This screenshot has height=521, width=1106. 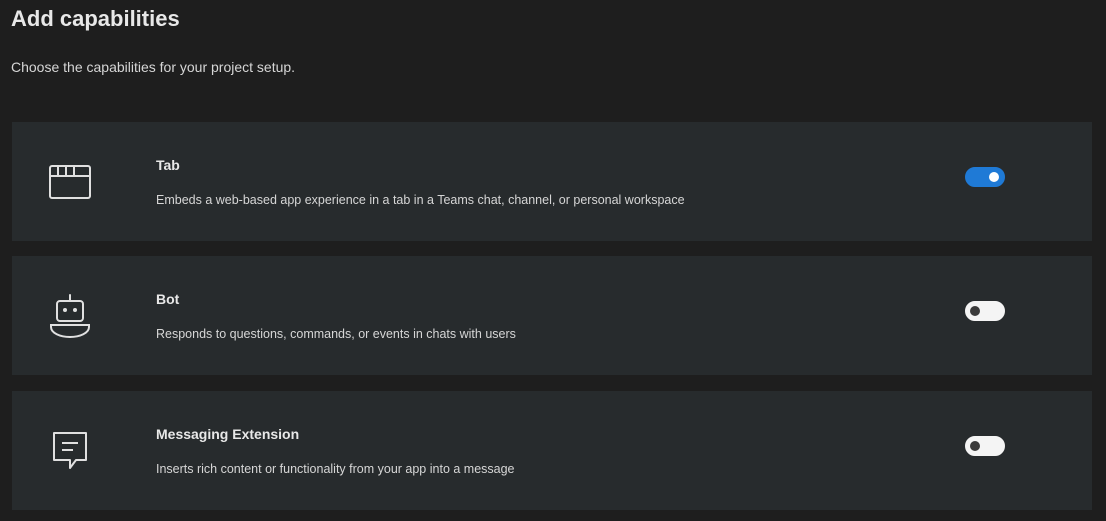 What do you see at coordinates (168, 165) in the screenshot?
I see `capability-title-tab: Tab` at bounding box center [168, 165].